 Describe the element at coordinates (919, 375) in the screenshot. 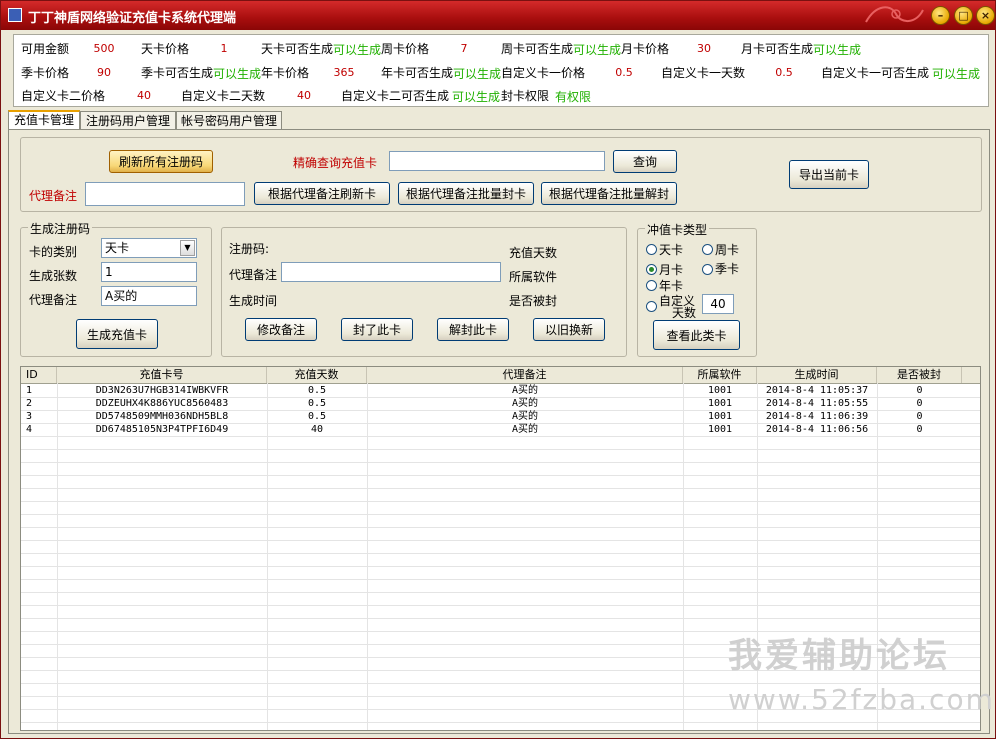

I see `col-banned: 是否被封` at that location.